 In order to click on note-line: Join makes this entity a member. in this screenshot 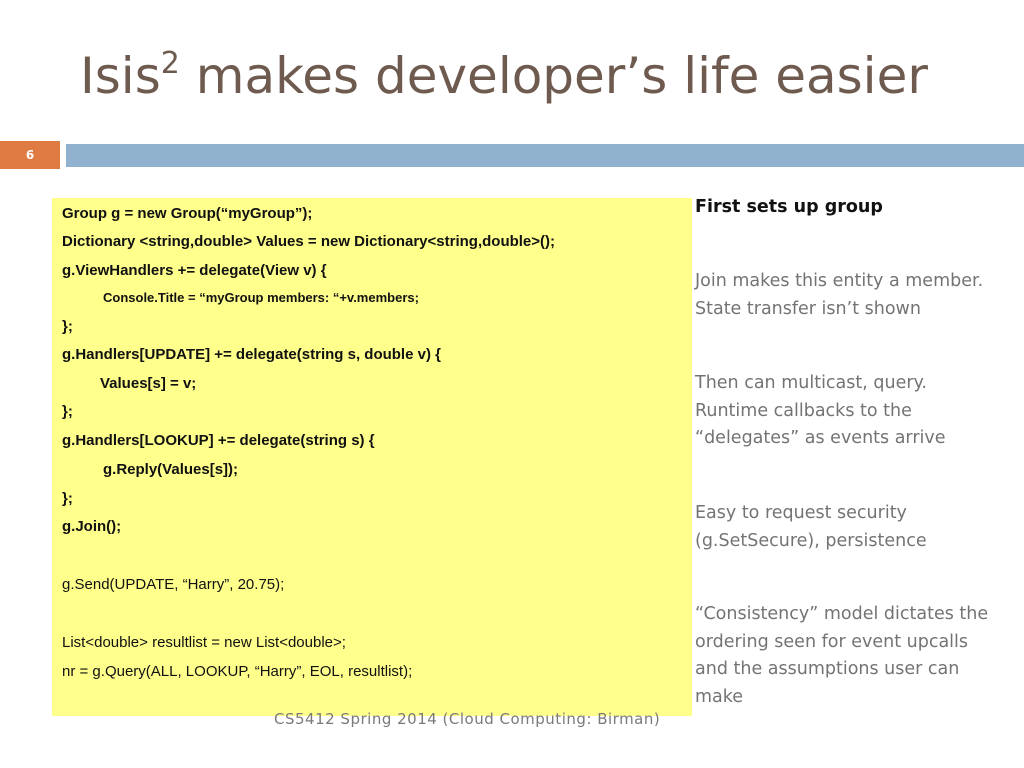, I will do `click(839, 281)`.